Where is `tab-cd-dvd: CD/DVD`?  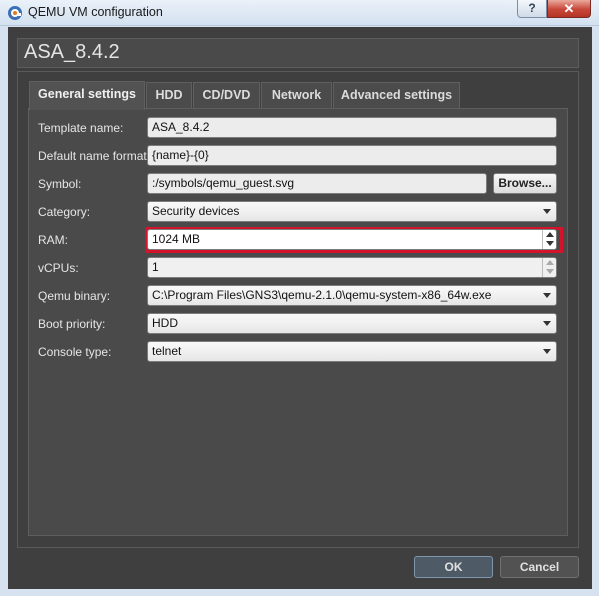 tab-cd-dvd: CD/DVD is located at coordinates (226, 95).